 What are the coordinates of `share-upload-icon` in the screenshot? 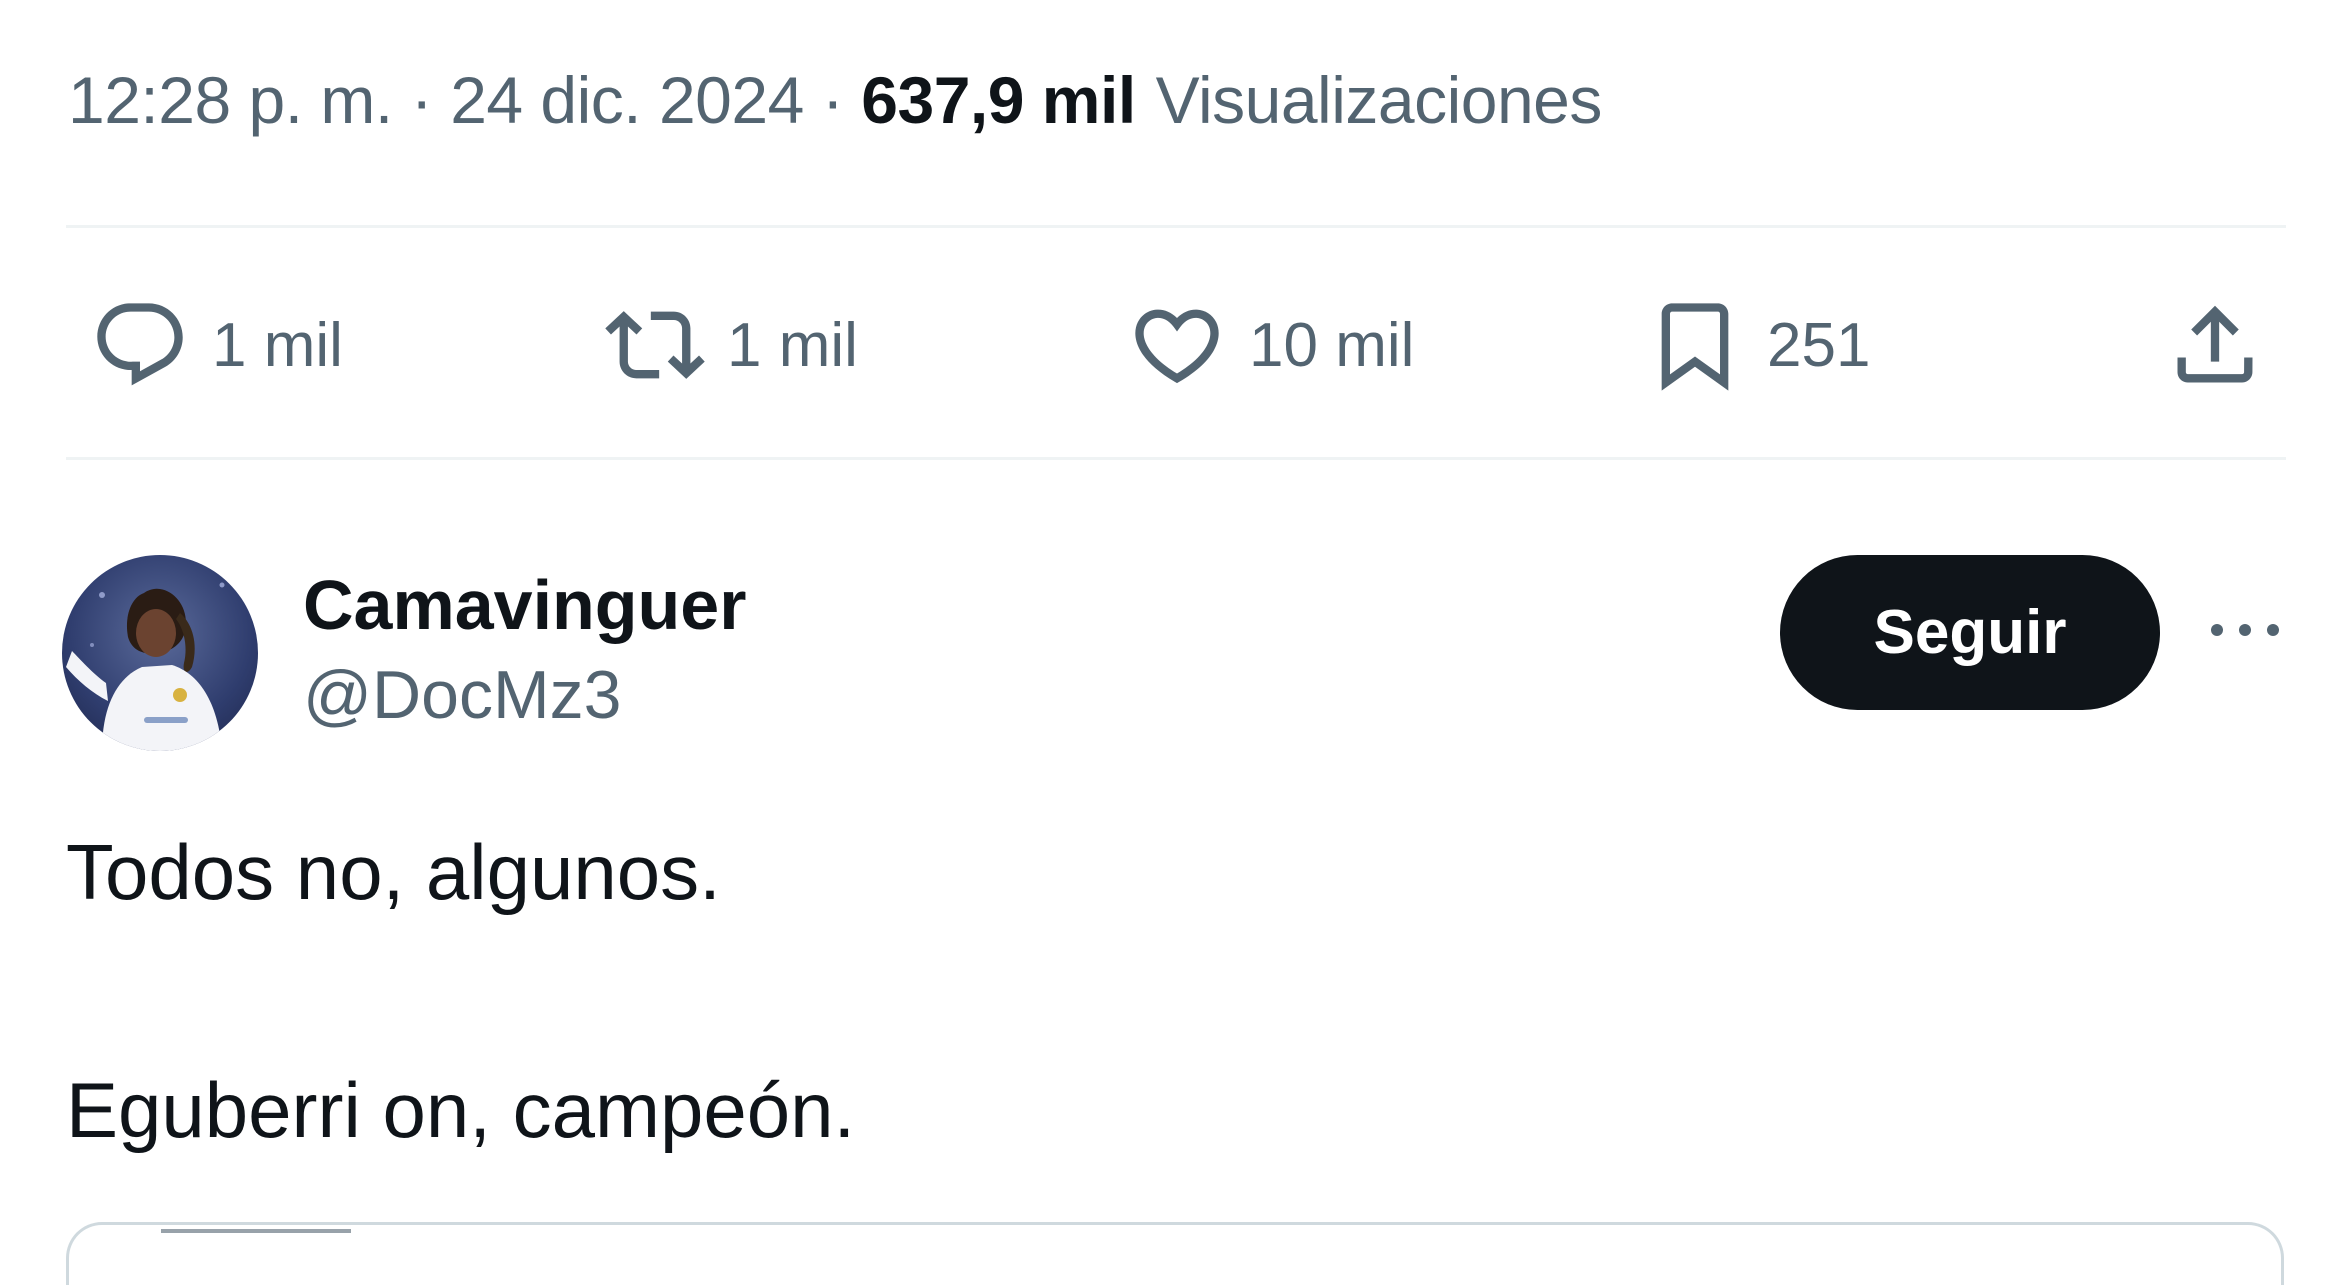 It's located at (2215, 344).